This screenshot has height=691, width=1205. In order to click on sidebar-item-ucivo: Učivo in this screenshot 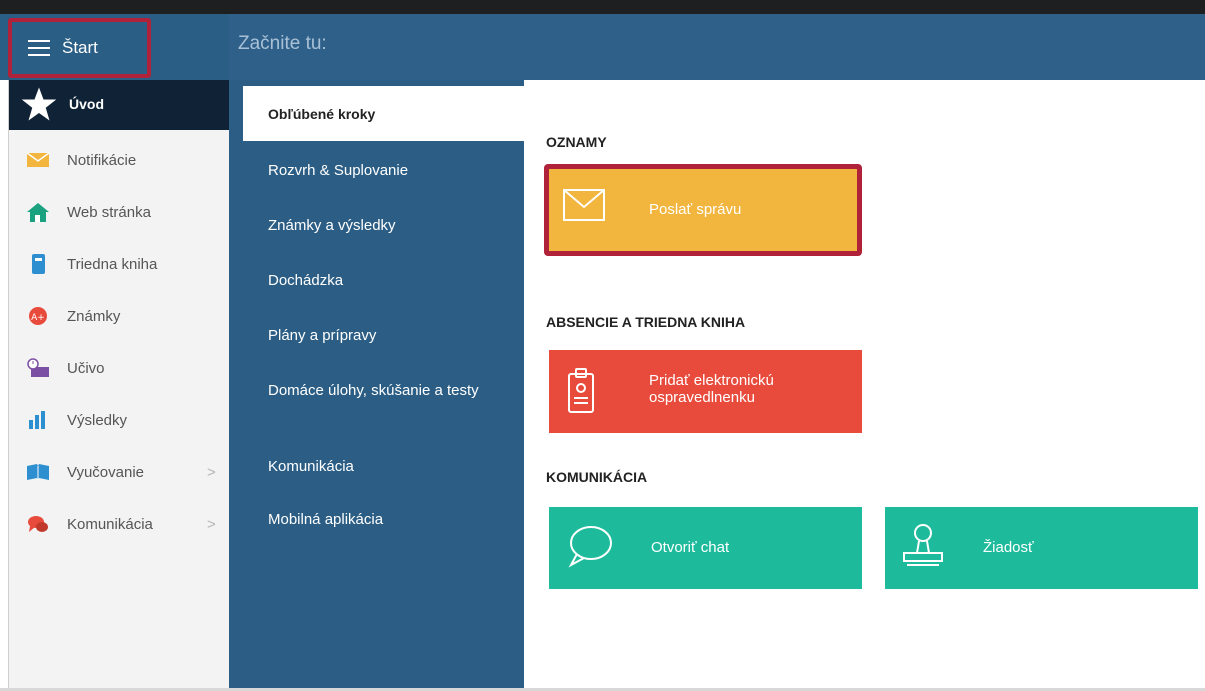, I will do `click(119, 370)`.